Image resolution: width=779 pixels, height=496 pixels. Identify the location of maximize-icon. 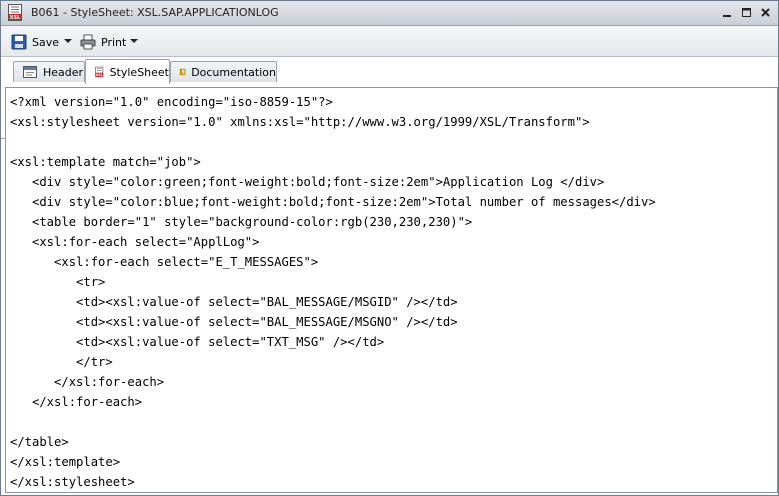
(746, 12).